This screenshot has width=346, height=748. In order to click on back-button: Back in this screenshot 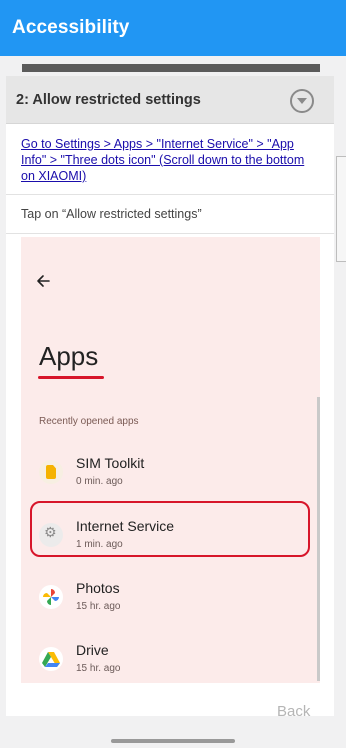, I will do `click(293, 711)`.